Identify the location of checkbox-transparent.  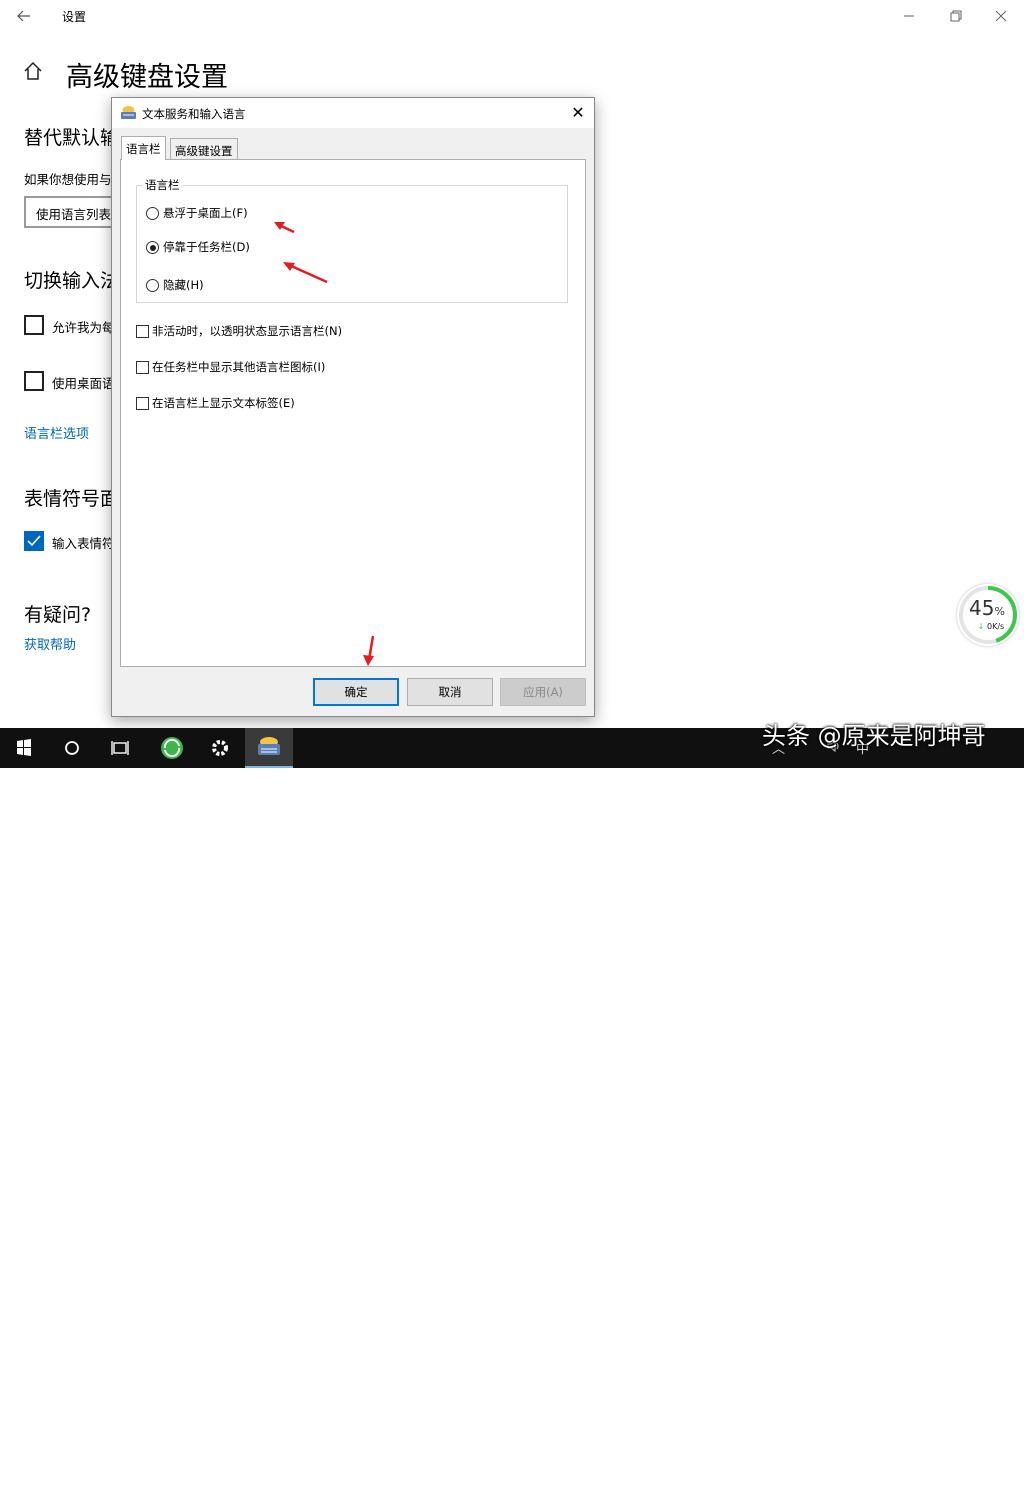
(142, 331).